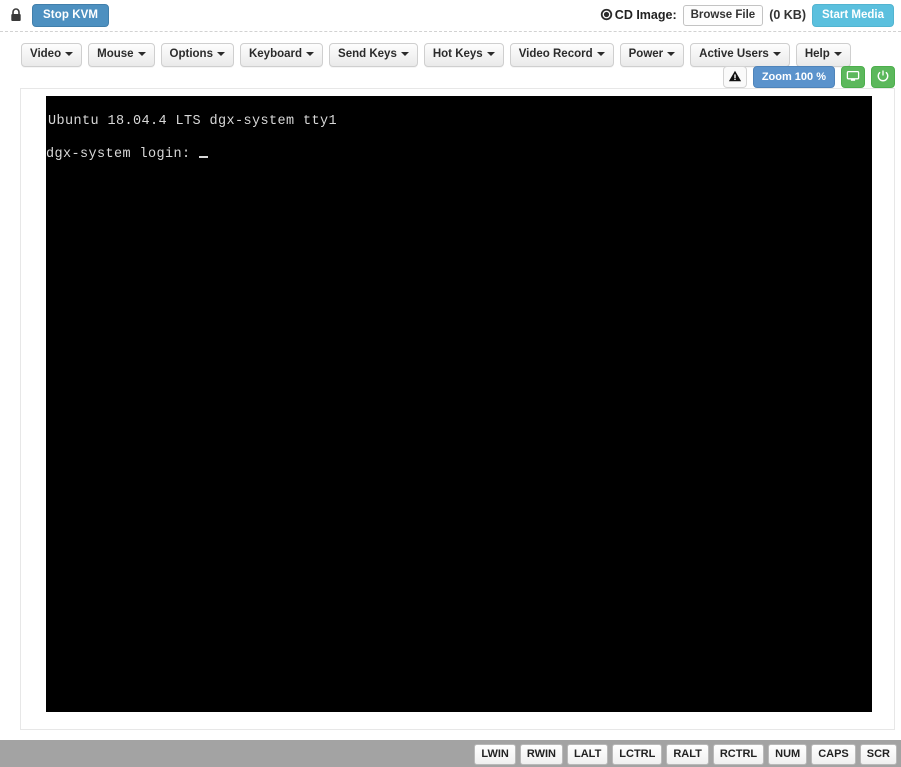  Describe the element at coordinates (115, 54) in the screenshot. I see `menu-label-mouse: Mouse` at that location.